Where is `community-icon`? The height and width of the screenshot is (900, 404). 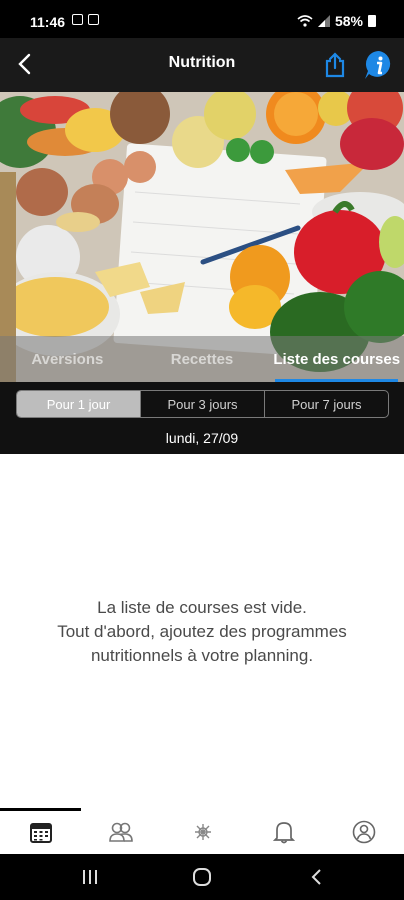
community-icon is located at coordinates (121, 832).